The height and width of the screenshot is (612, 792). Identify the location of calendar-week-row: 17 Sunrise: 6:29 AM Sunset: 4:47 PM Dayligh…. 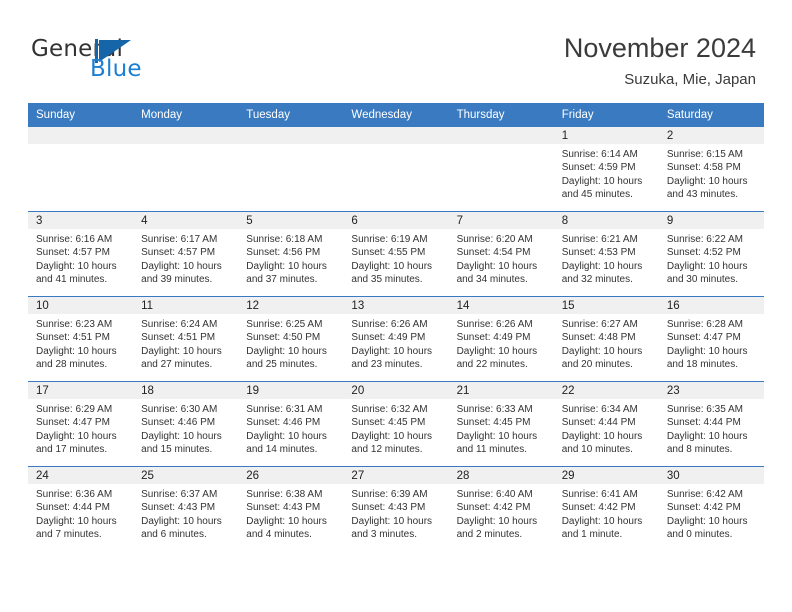
(396, 424).